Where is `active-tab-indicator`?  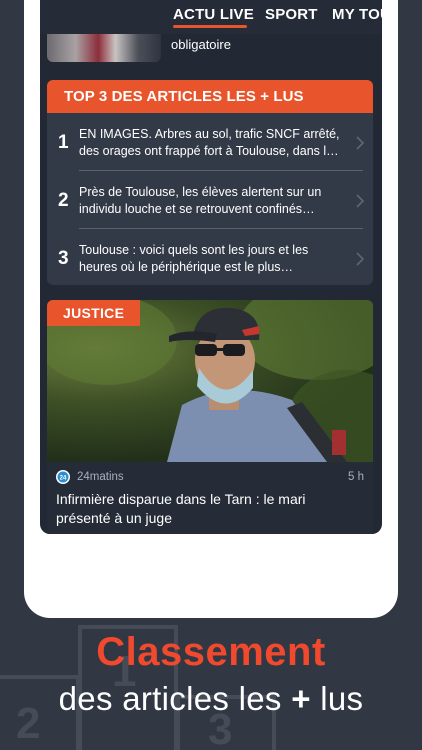
active-tab-indicator is located at coordinates (210, 26).